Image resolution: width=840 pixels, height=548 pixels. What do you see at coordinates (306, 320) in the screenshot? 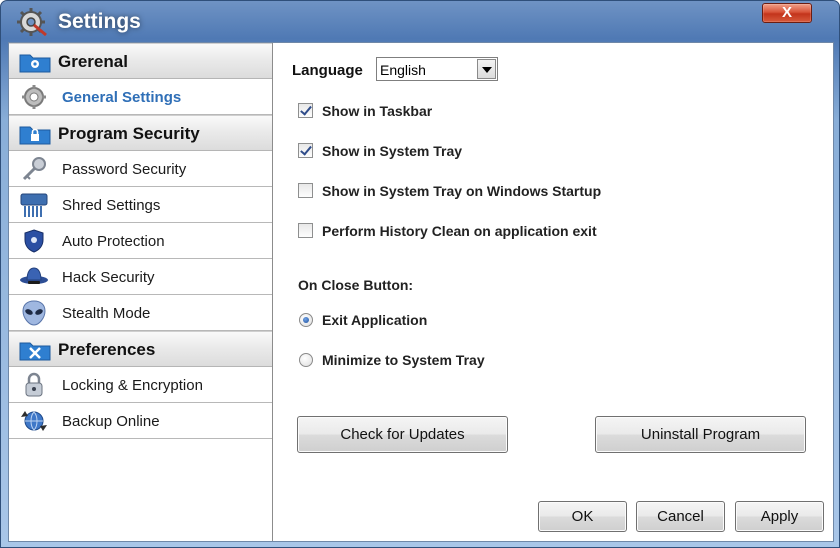
I see `exit-application-radio` at bounding box center [306, 320].